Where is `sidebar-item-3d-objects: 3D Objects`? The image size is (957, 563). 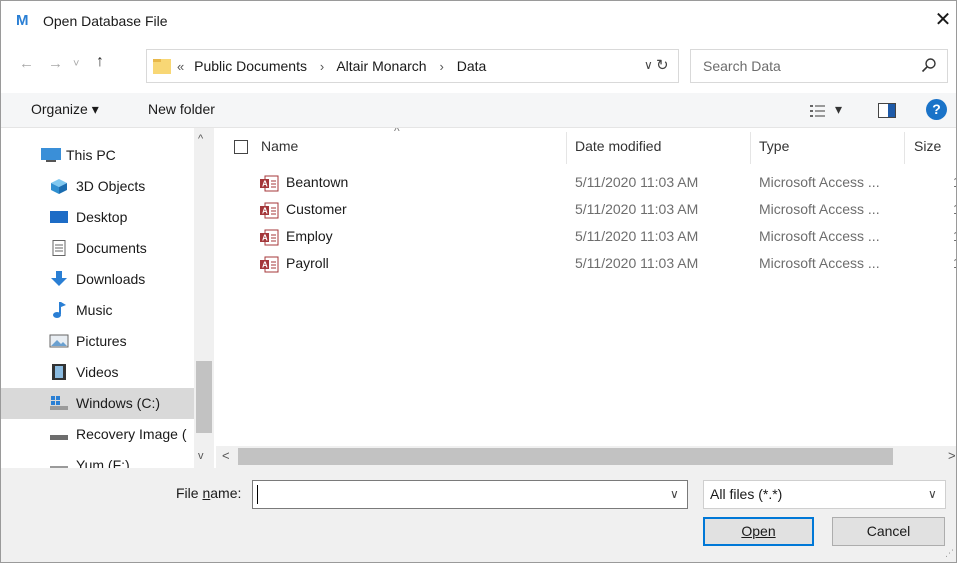 sidebar-item-3d-objects: 3D Objects is located at coordinates (97, 186).